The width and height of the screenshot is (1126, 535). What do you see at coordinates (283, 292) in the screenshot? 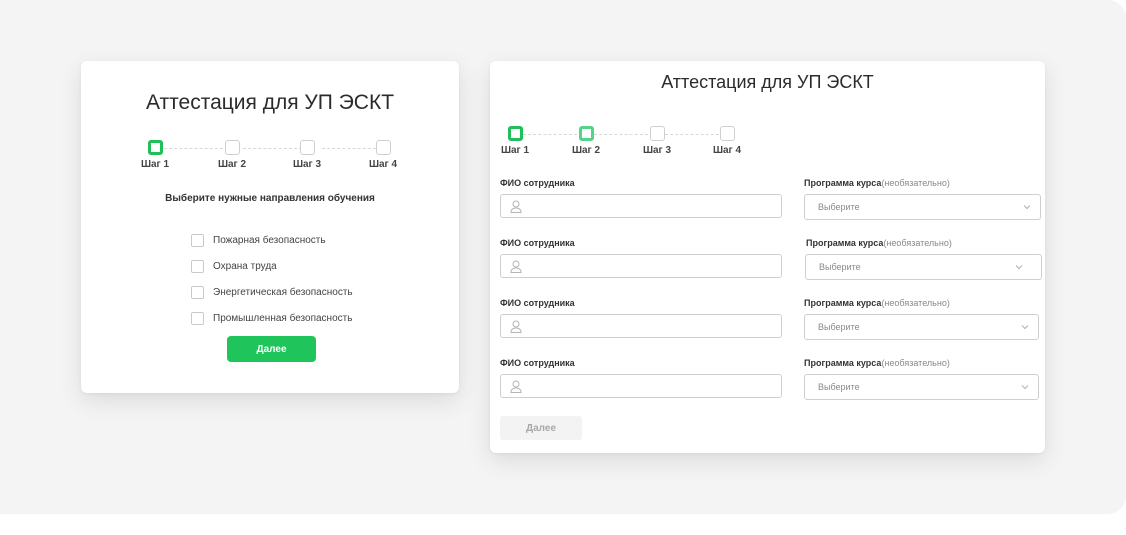
I see `option-label: Энергетическая безопасность` at bounding box center [283, 292].